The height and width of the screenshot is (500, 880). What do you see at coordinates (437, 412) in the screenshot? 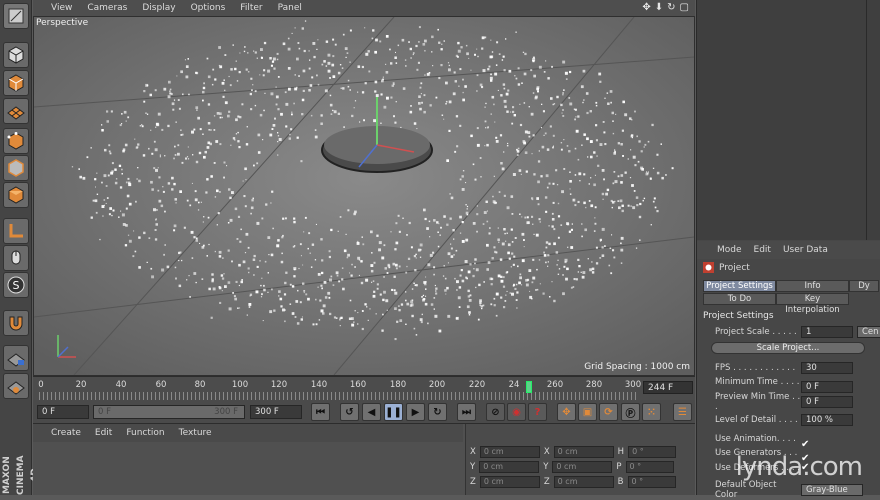
I see `next-key-button: ↻` at bounding box center [437, 412].